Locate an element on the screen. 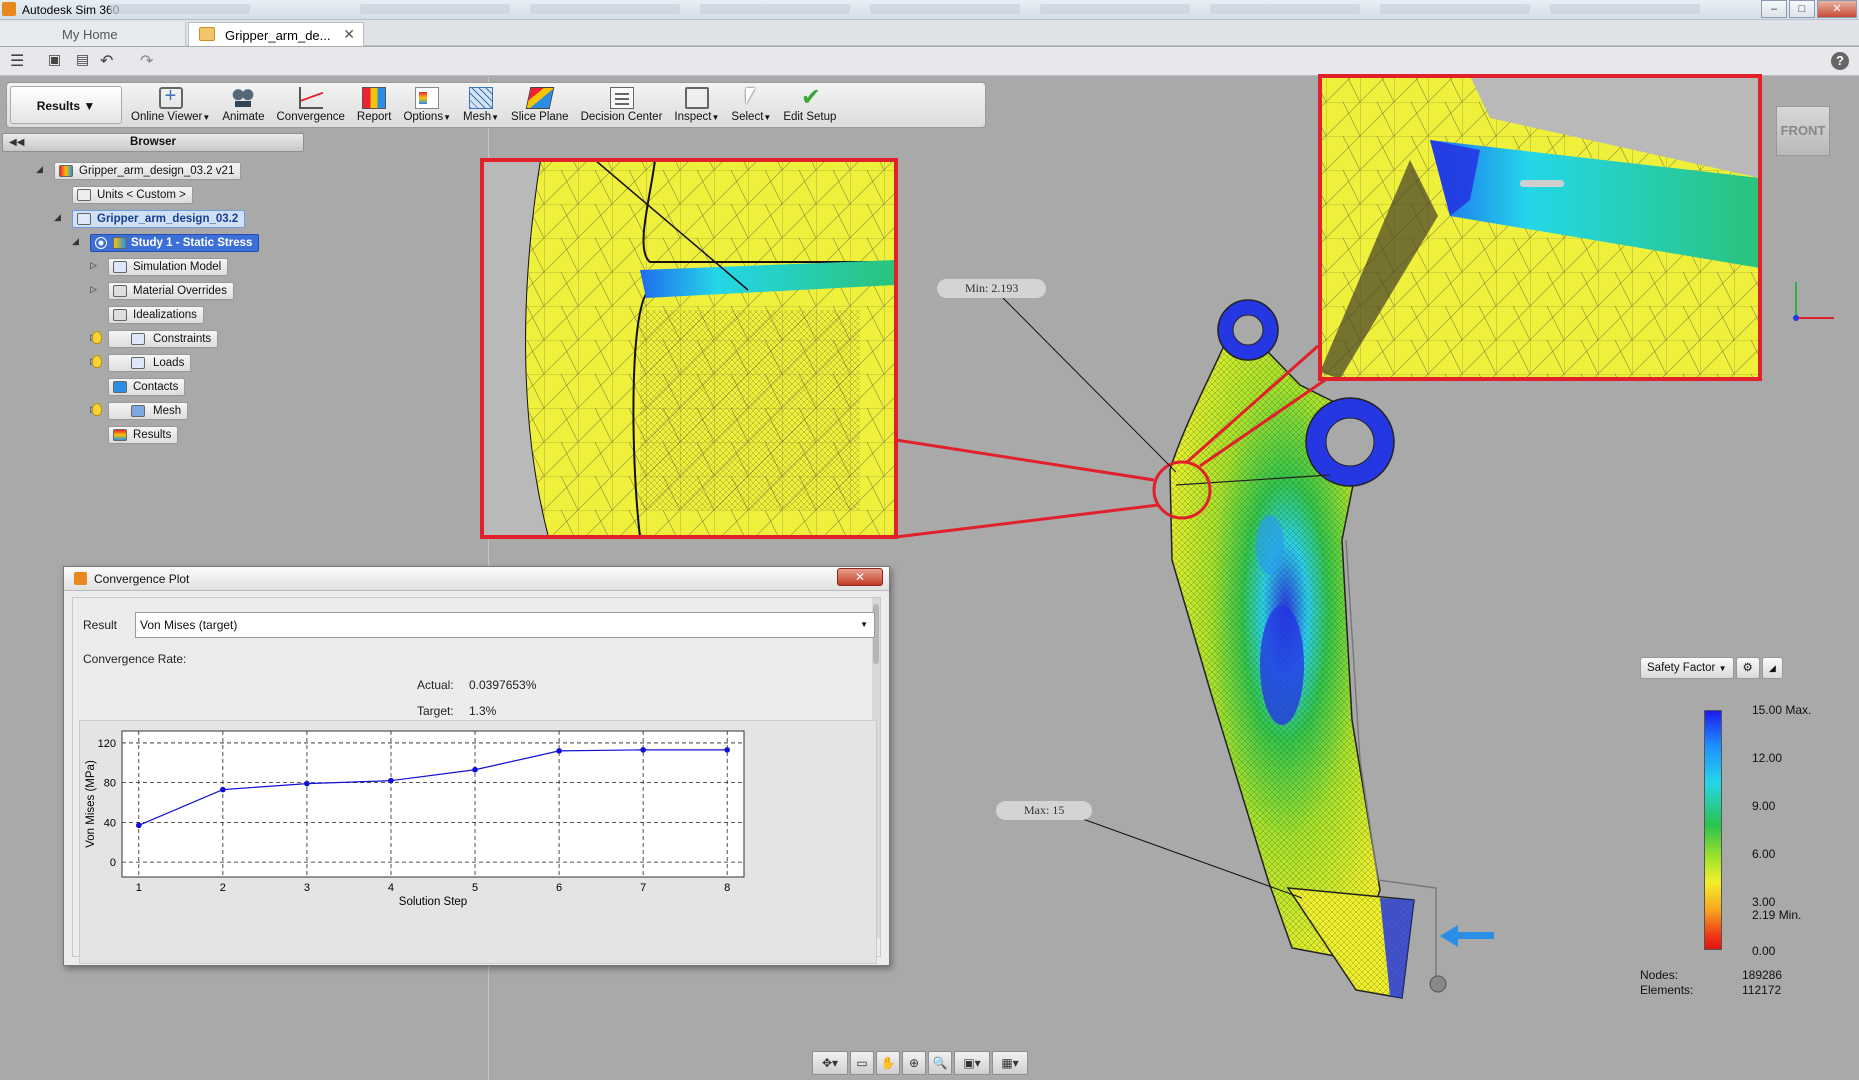 The height and width of the screenshot is (1080, 1859). grid-icon: ▦▾ is located at coordinates (1010, 1063).